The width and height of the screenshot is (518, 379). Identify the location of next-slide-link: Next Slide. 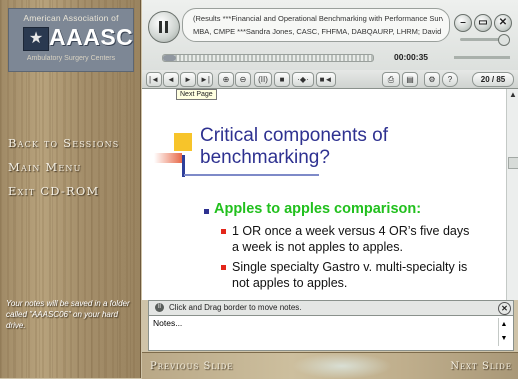
(481, 366).